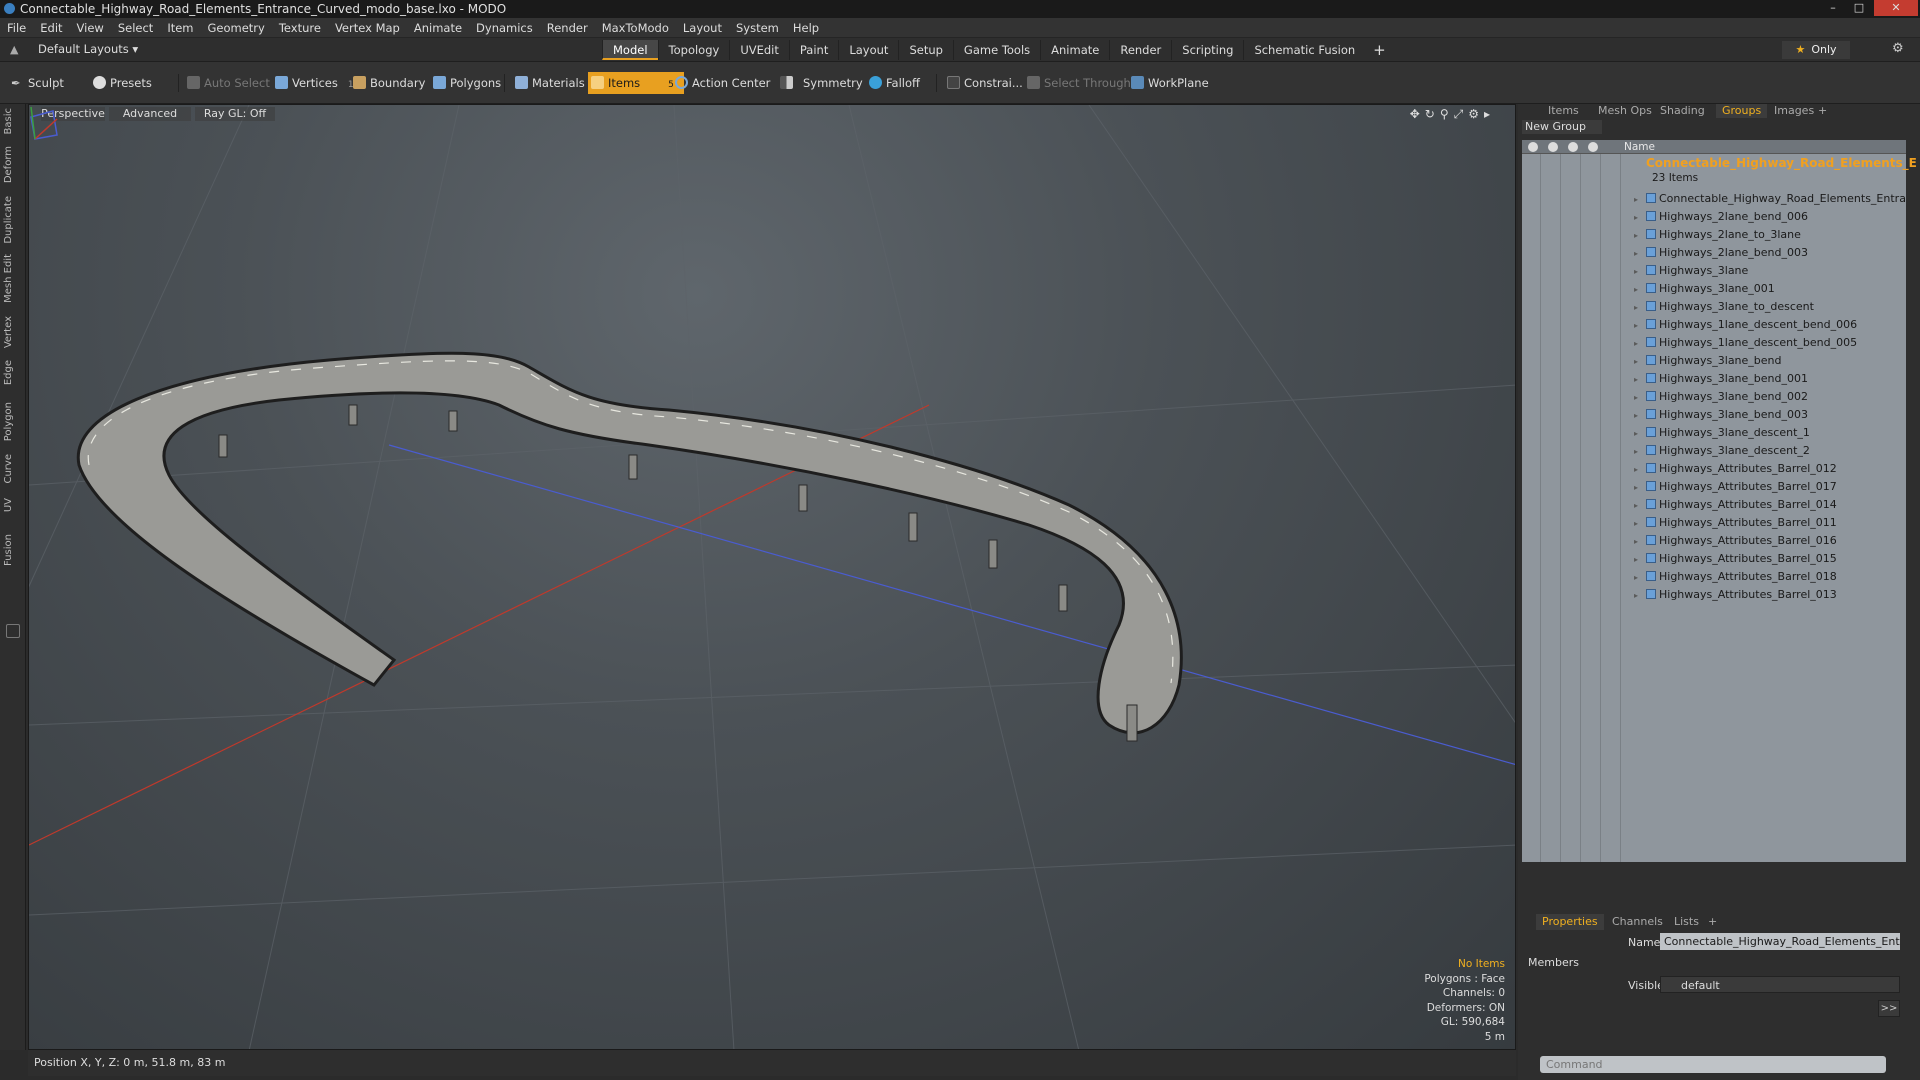 The height and width of the screenshot is (1080, 1920). Describe the element at coordinates (367, 28) in the screenshot. I see `menu-vertex-map: Vertex Map` at that location.